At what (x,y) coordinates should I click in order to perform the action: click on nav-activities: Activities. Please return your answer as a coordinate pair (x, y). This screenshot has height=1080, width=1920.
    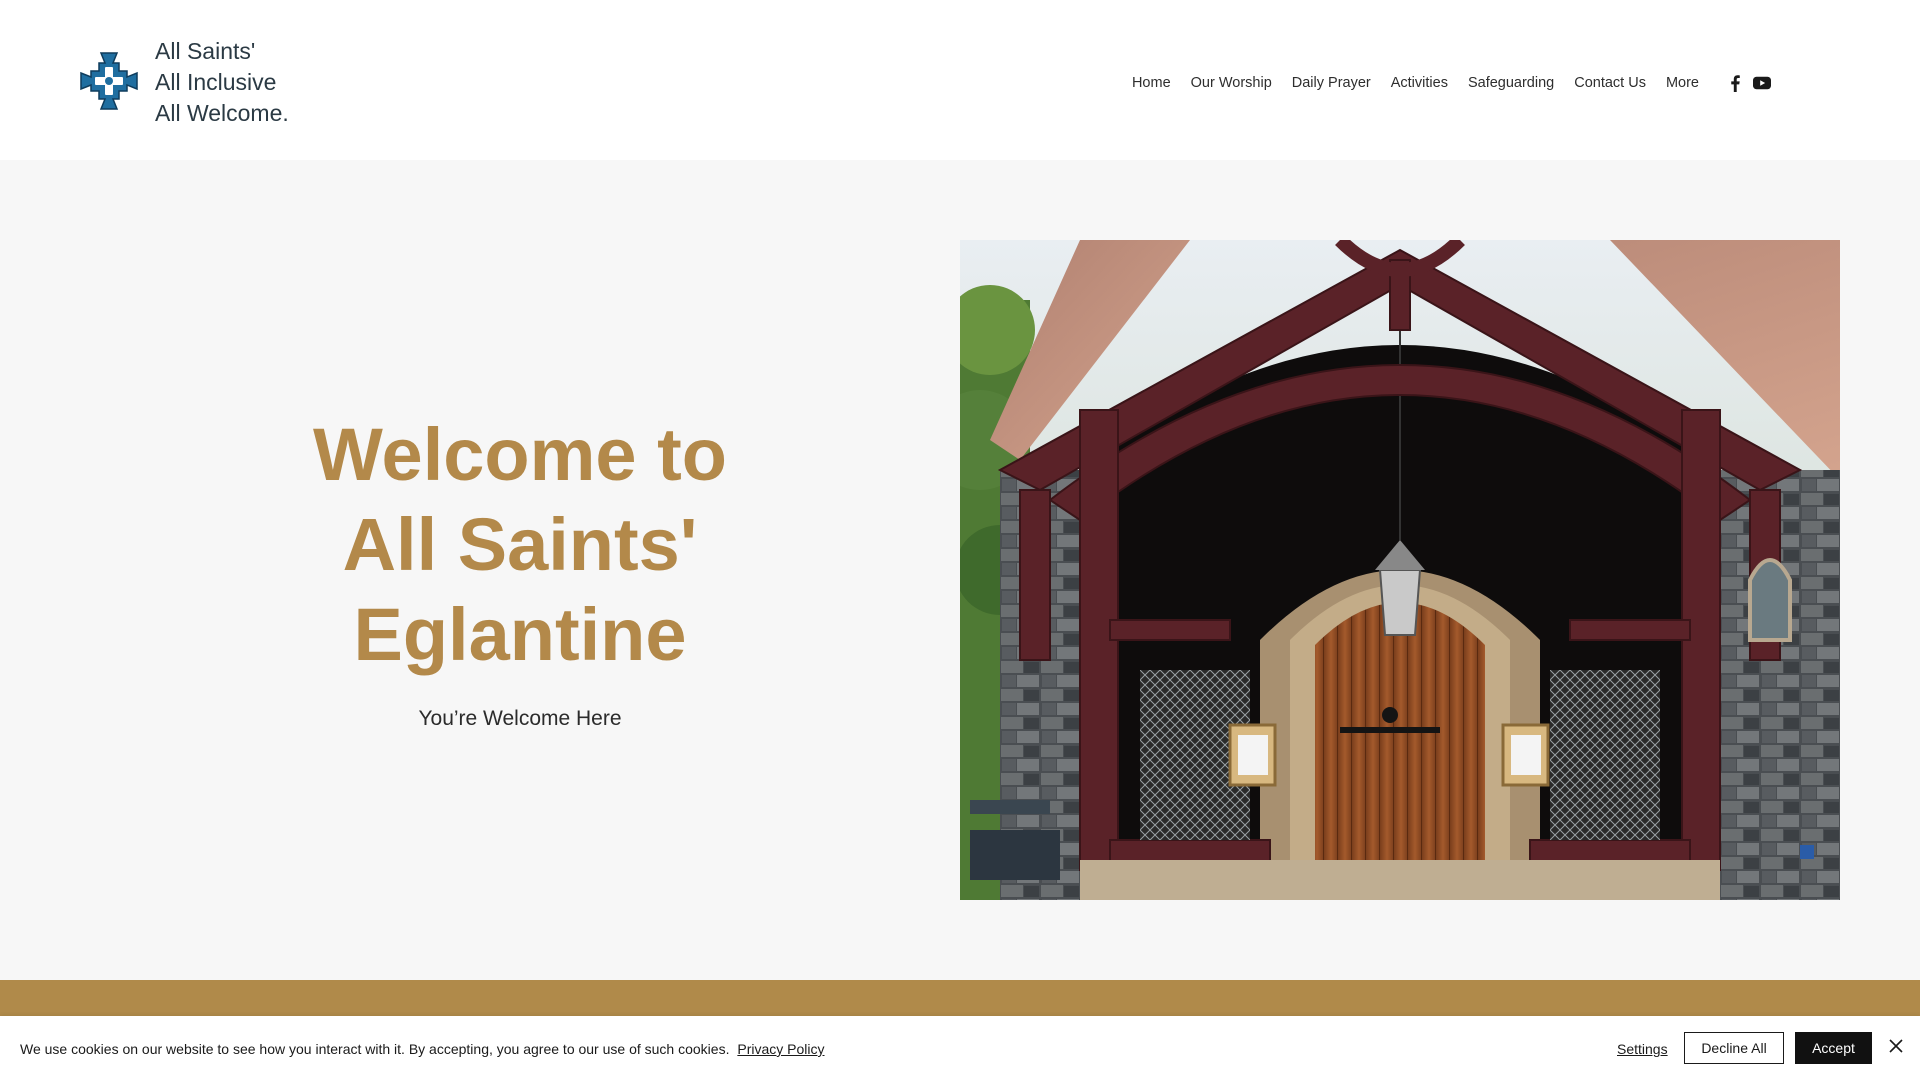
    Looking at the image, I should click on (1419, 83).